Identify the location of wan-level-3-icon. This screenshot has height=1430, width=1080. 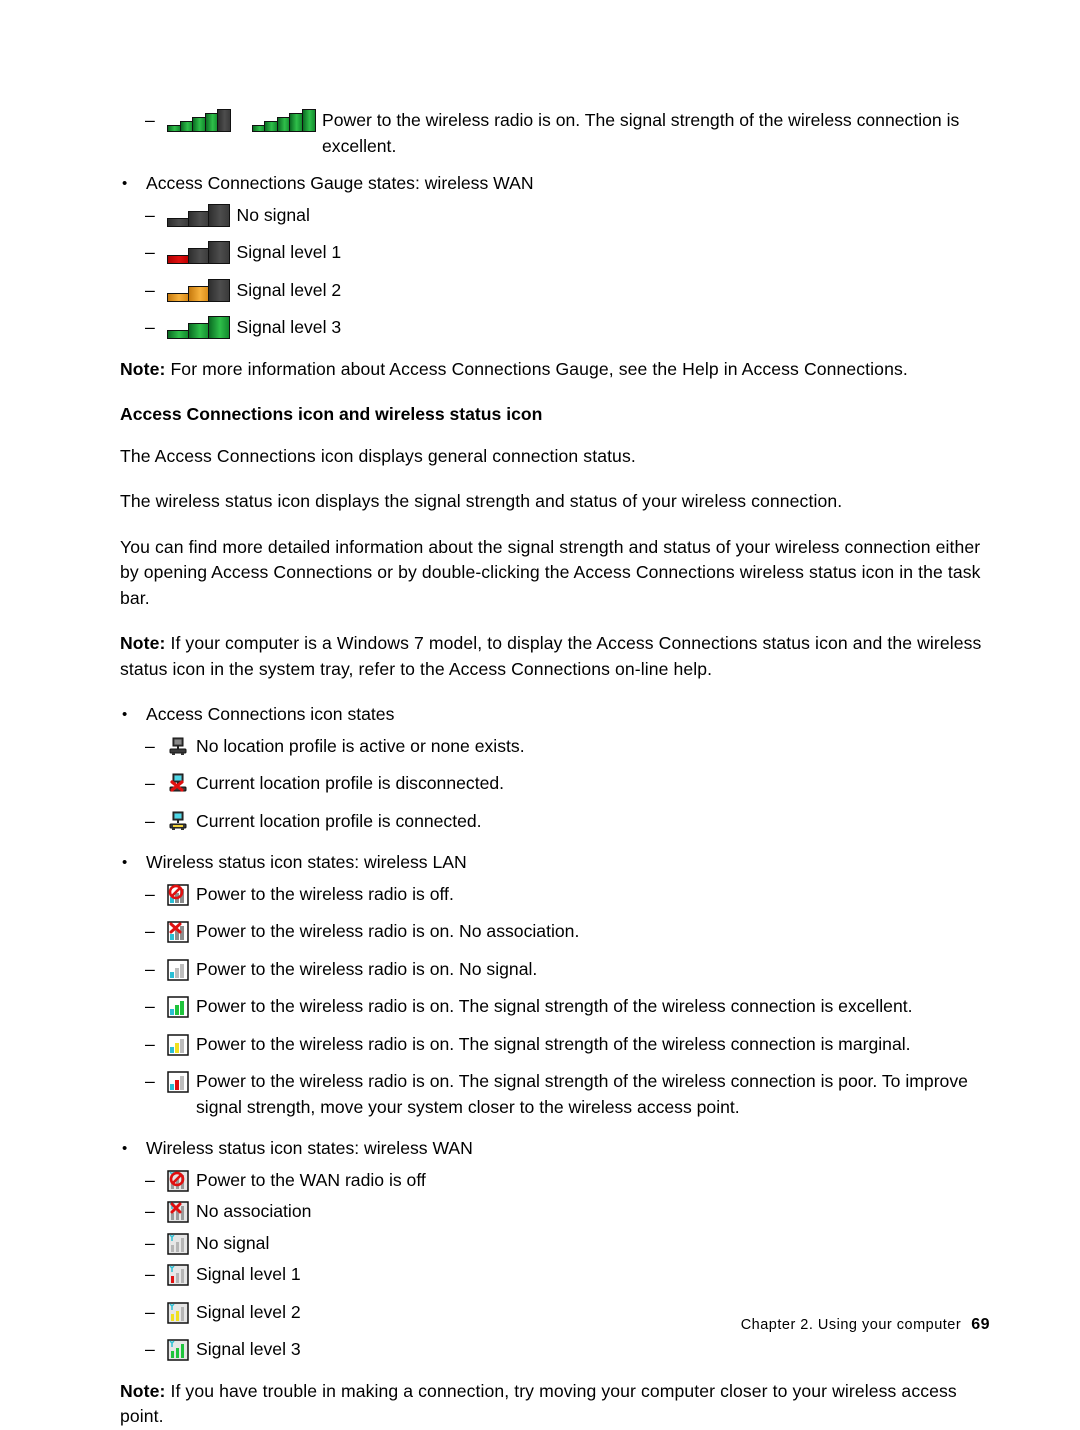
(178, 1350).